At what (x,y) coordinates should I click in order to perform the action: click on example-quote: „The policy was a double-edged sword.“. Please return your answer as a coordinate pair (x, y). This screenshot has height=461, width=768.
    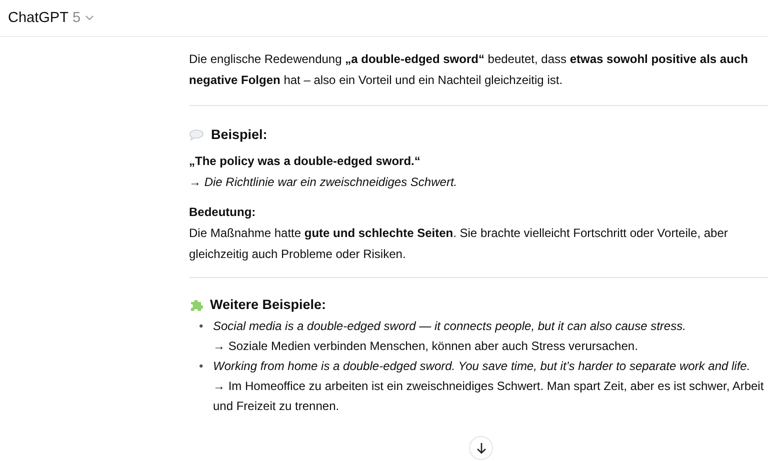
    Looking at the image, I should click on (305, 161).